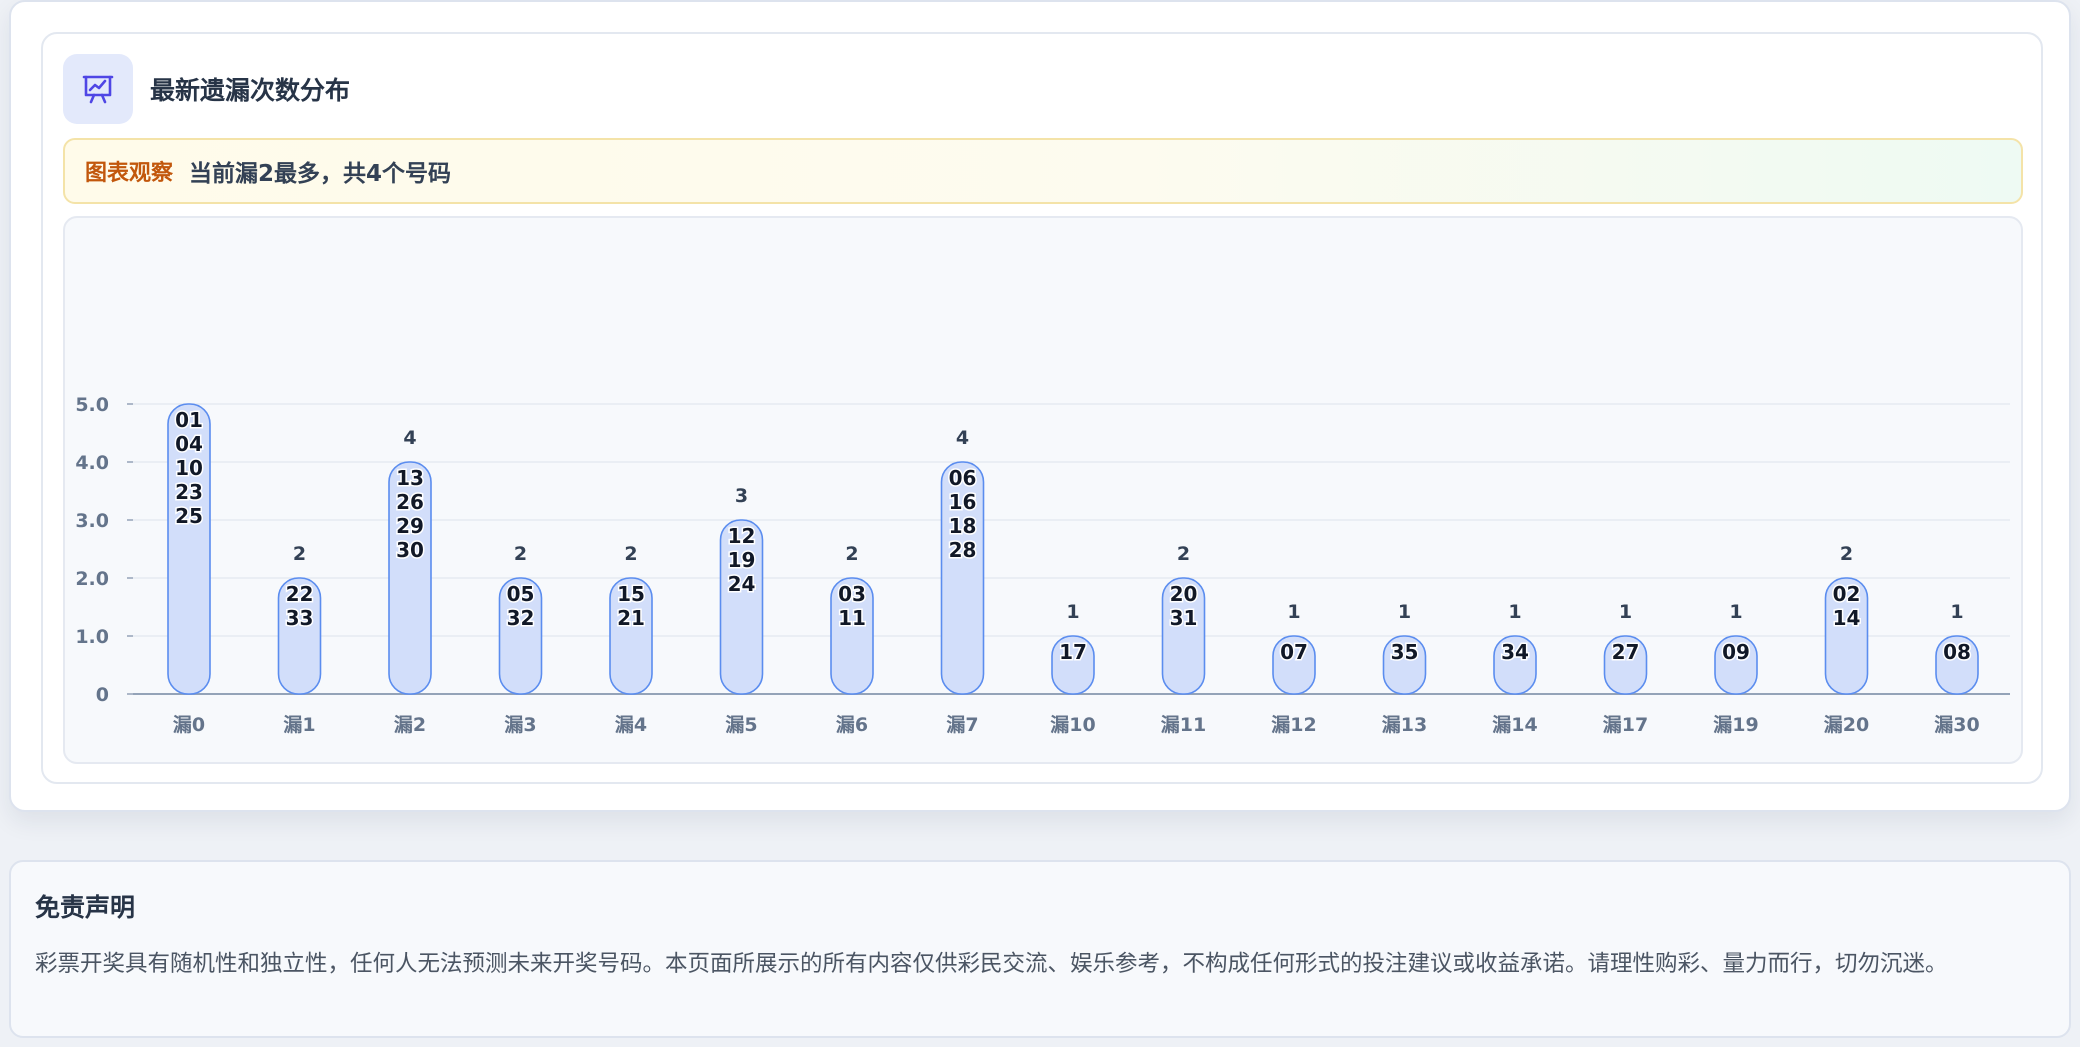 The width and height of the screenshot is (2080, 1047). Describe the element at coordinates (92, 637) in the screenshot. I see `y-tick-label: 1.0` at that location.